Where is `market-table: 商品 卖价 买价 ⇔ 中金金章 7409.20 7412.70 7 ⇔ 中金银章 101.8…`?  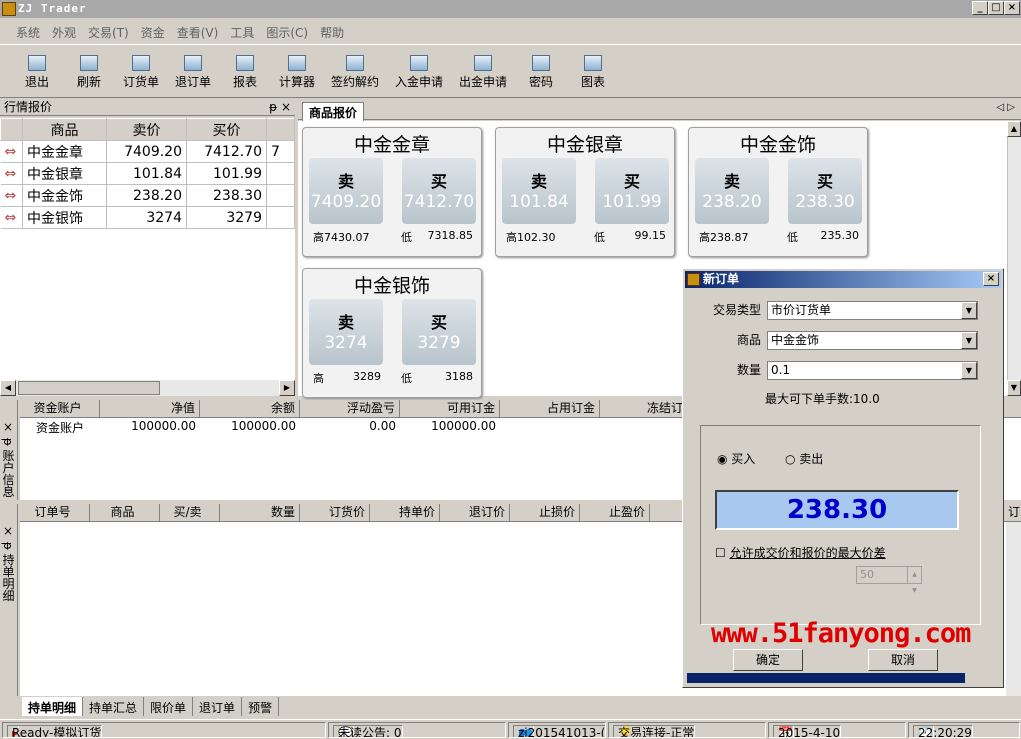
market-table: 商品 卖价 买价 ⇔ 中金金章 7409.20 7412.70 7 ⇔ 中金银章 101.8… is located at coordinates (147, 173).